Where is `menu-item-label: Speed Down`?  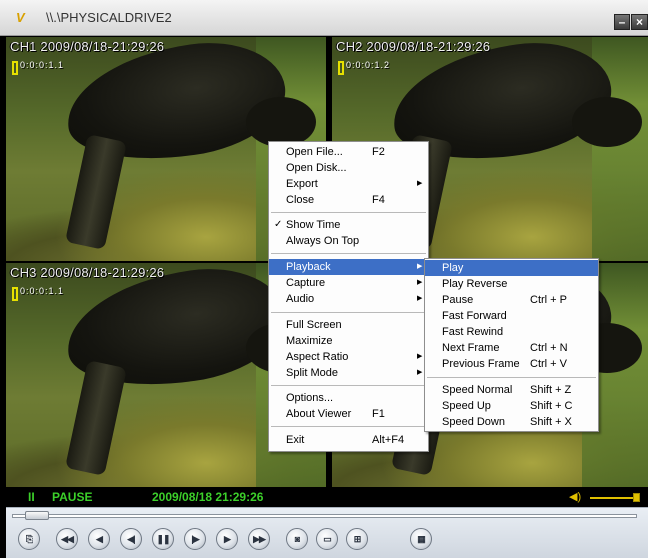
menu-item-label: Speed Down is located at coordinates (473, 422).